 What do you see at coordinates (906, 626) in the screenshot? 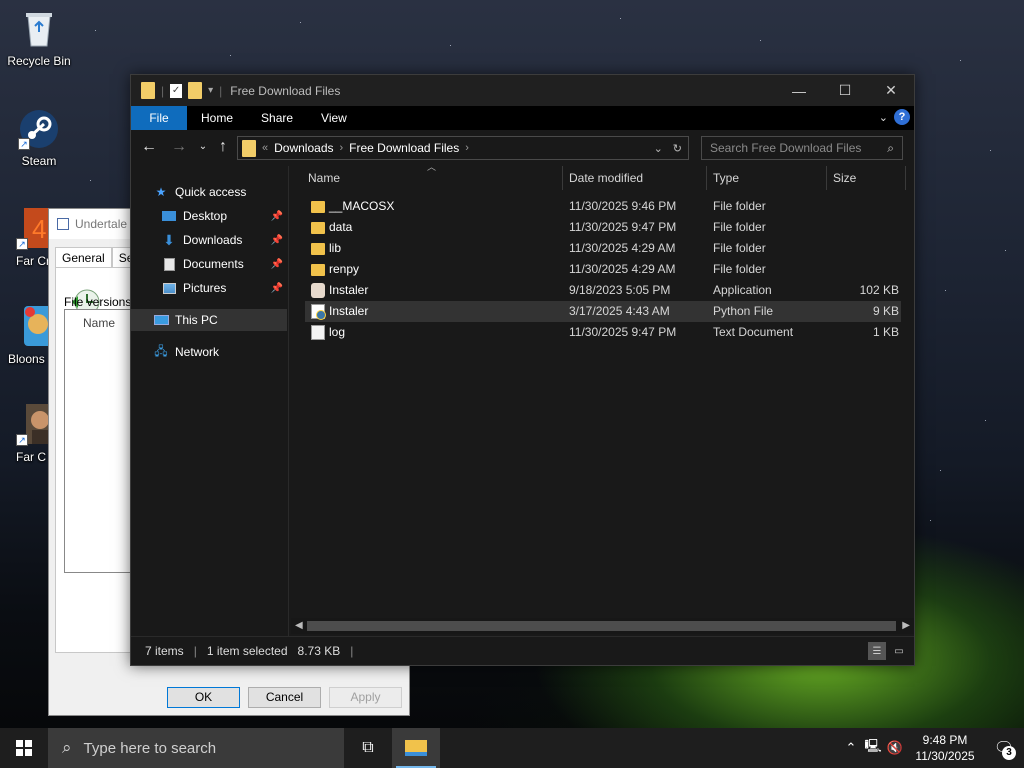
I see `scroll-right-icon: ▶` at bounding box center [906, 626].